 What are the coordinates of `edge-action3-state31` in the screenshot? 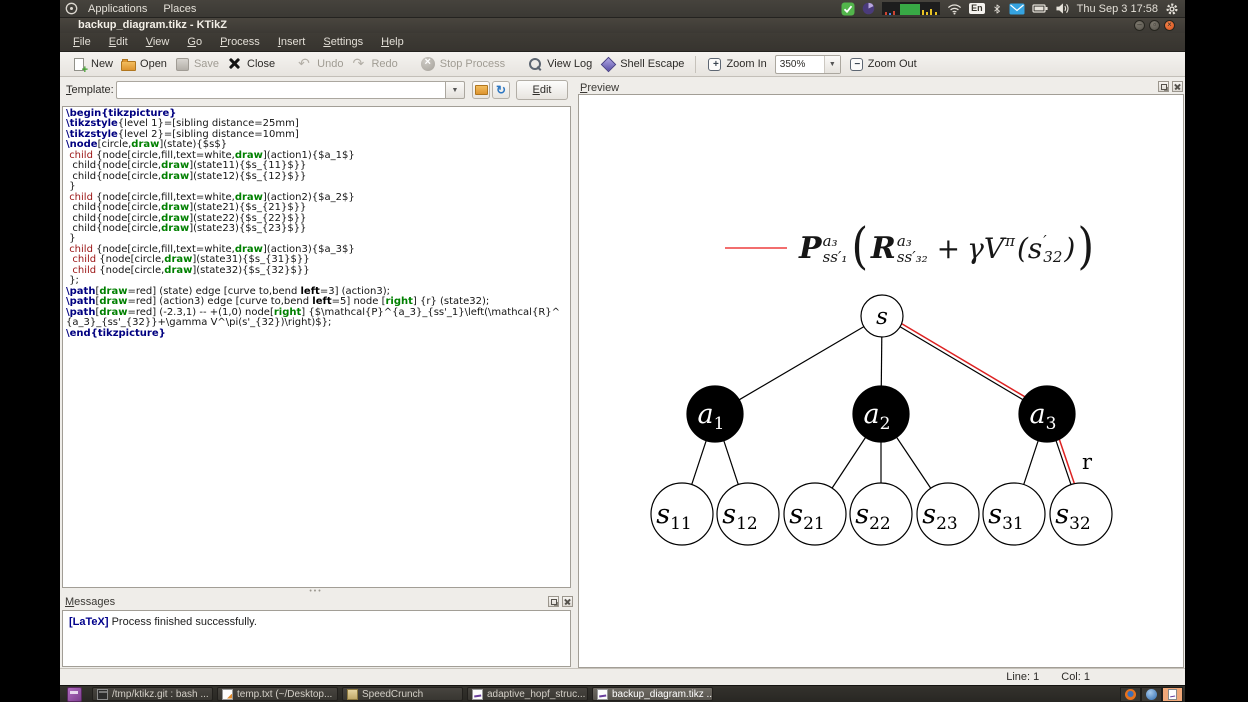 It's located at (1031, 462).